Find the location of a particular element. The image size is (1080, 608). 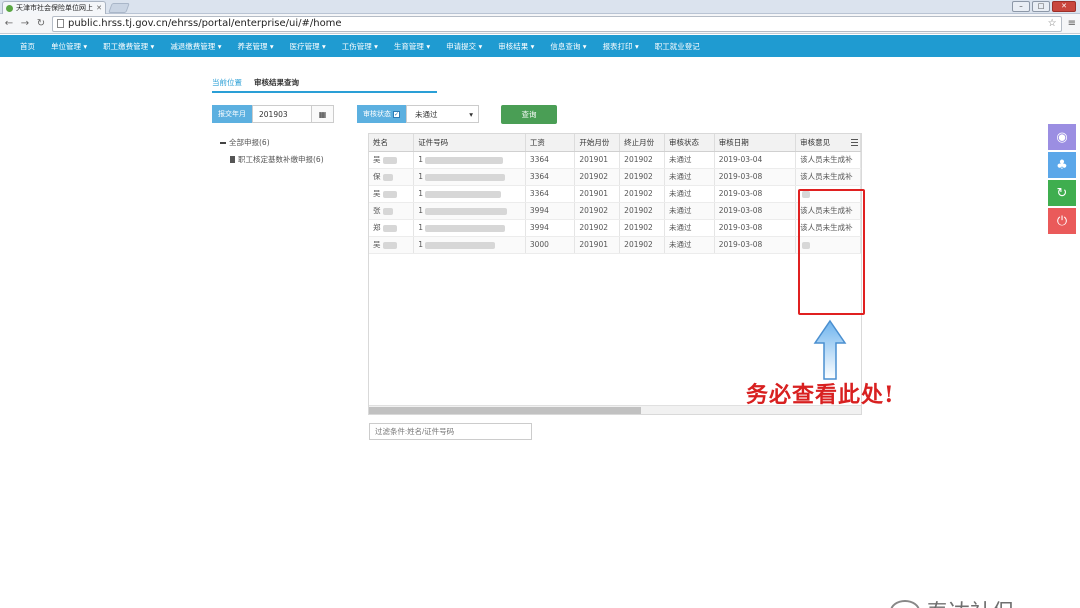

period-input: 201903 is located at coordinates (282, 114).